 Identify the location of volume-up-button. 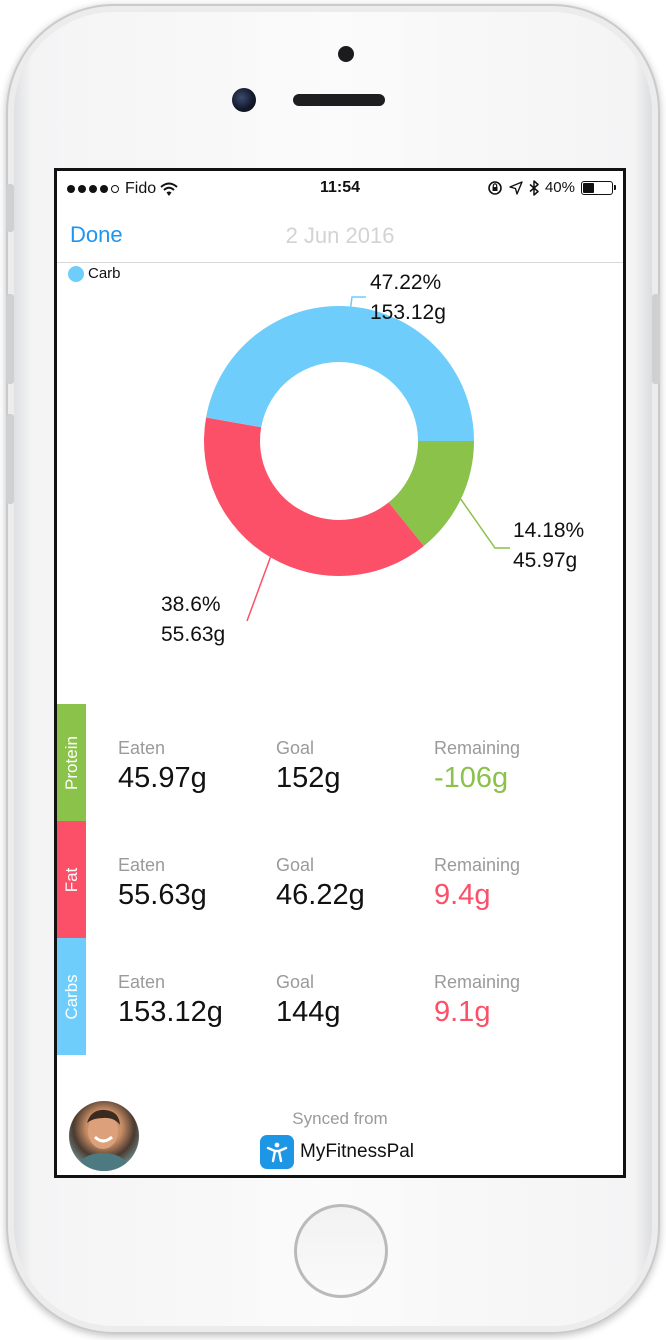
(10, 339).